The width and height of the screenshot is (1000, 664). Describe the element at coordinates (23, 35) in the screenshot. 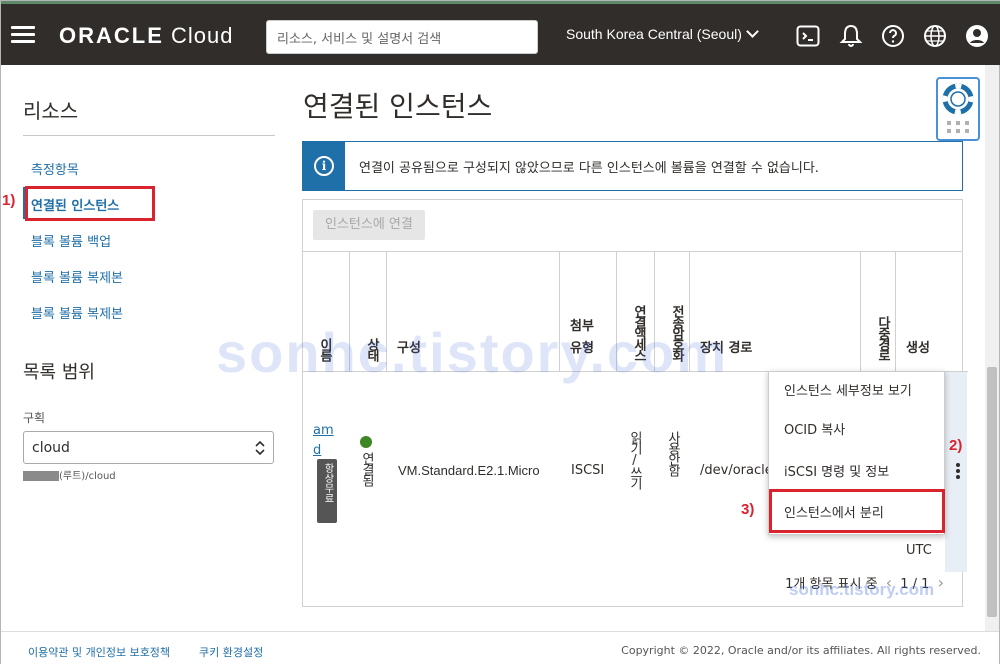

I see `hamburger-menu-icon` at that location.